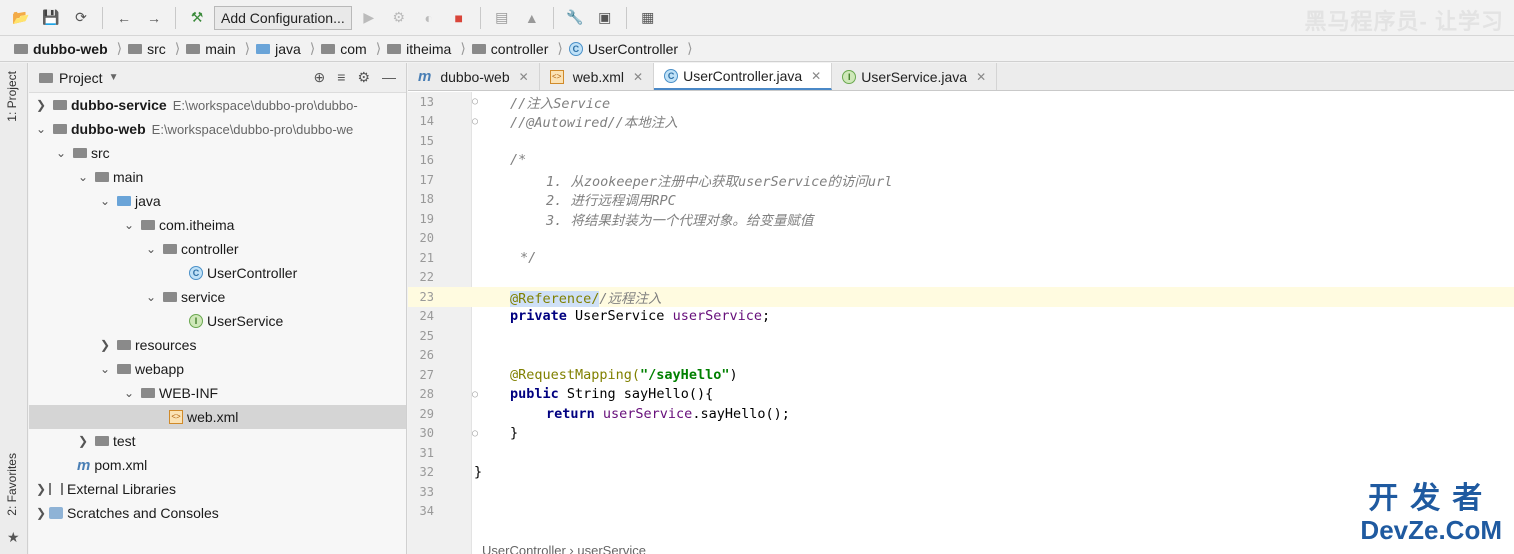 The height and width of the screenshot is (554, 1514). I want to click on tree-item-web-inf: ⌄ WEB-INF, so click(217, 393).